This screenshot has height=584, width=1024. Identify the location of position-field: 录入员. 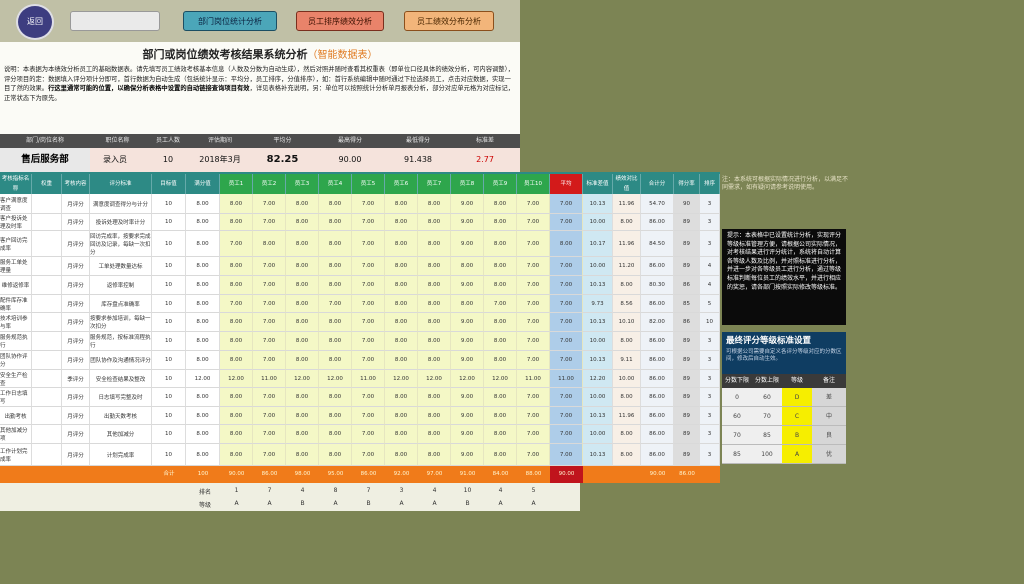
(115, 160).